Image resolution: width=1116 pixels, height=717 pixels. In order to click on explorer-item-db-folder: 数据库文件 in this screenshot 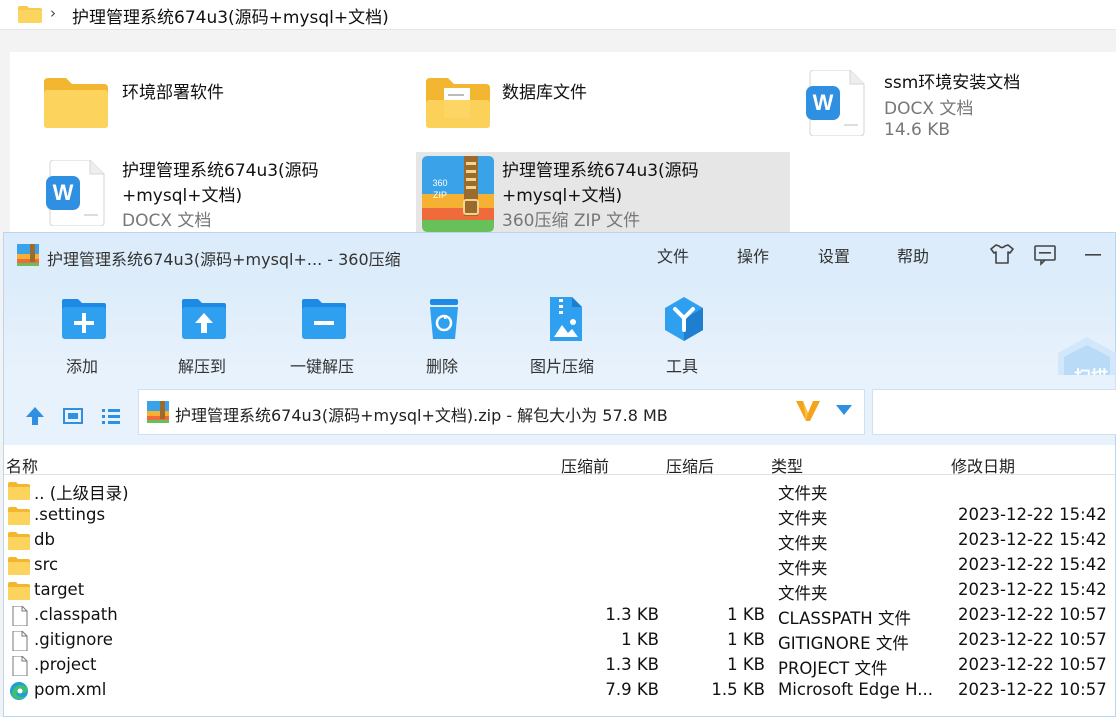, I will do `click(600, 102)`.